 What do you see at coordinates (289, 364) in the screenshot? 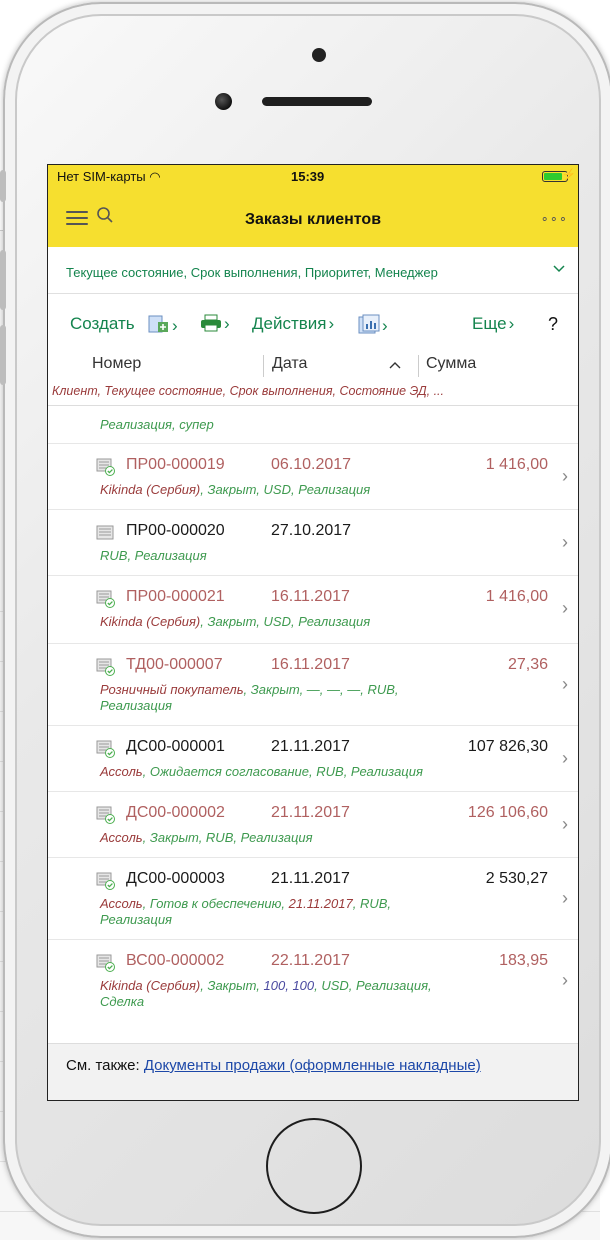
I see `column-date: Дата` at bounding box center [289, 364].